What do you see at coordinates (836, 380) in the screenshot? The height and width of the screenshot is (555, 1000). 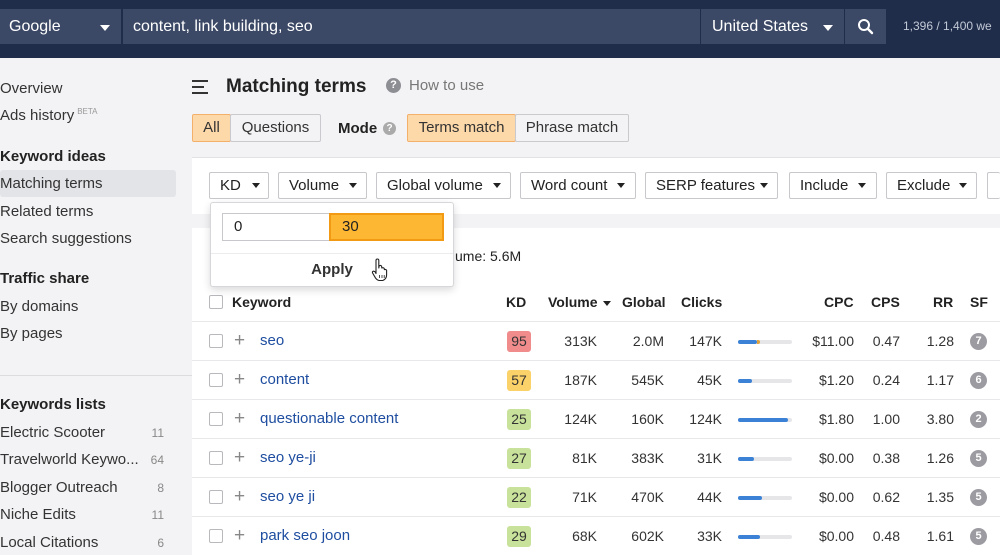 I see `cpc-cell: $1.20` at bounding box center [836, 380].